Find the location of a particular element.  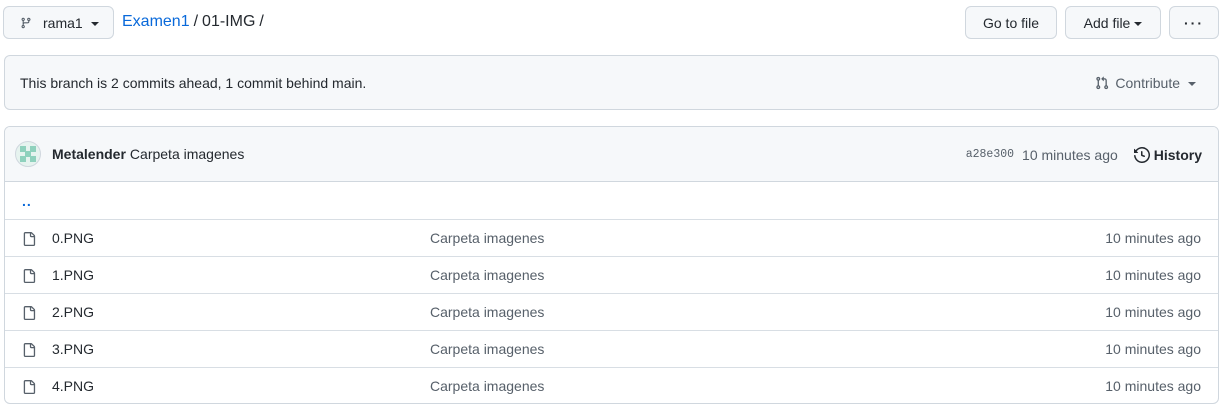

contribute-label: Contribute is located at coordinates (1147, 83).